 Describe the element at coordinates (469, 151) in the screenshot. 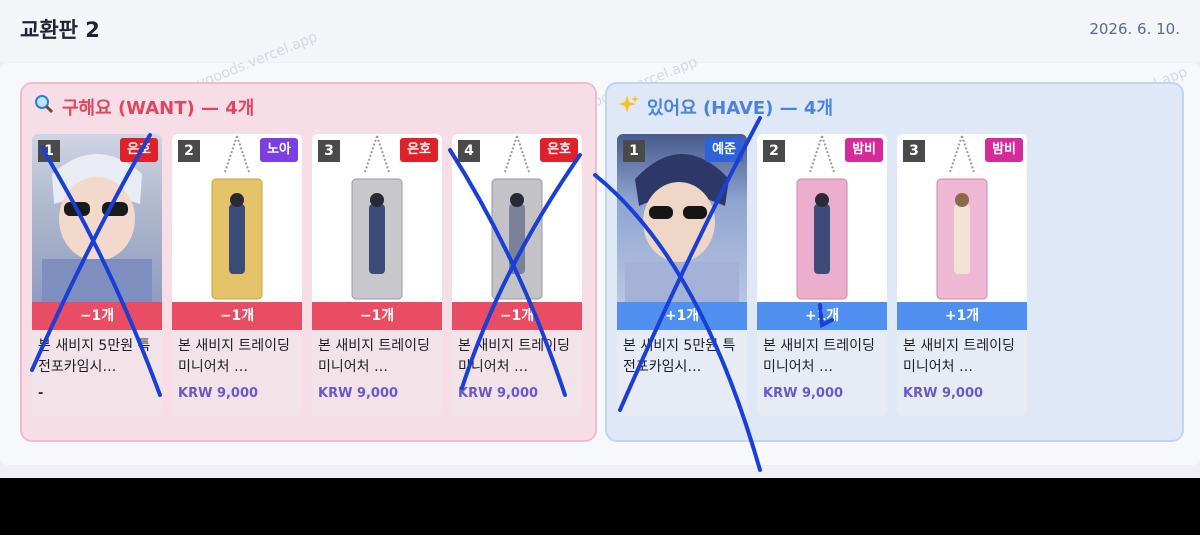

I see `item-number: 4` at that location.